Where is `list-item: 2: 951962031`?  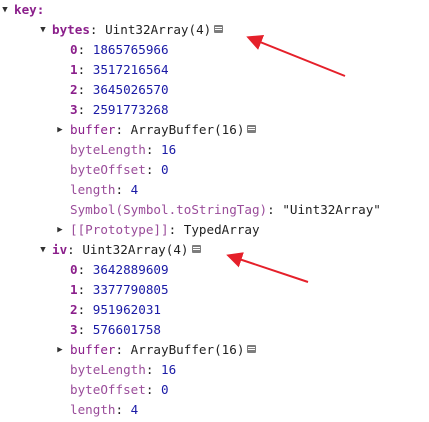 list-item: 2: 951962031 is located at coordinates (116, 309).